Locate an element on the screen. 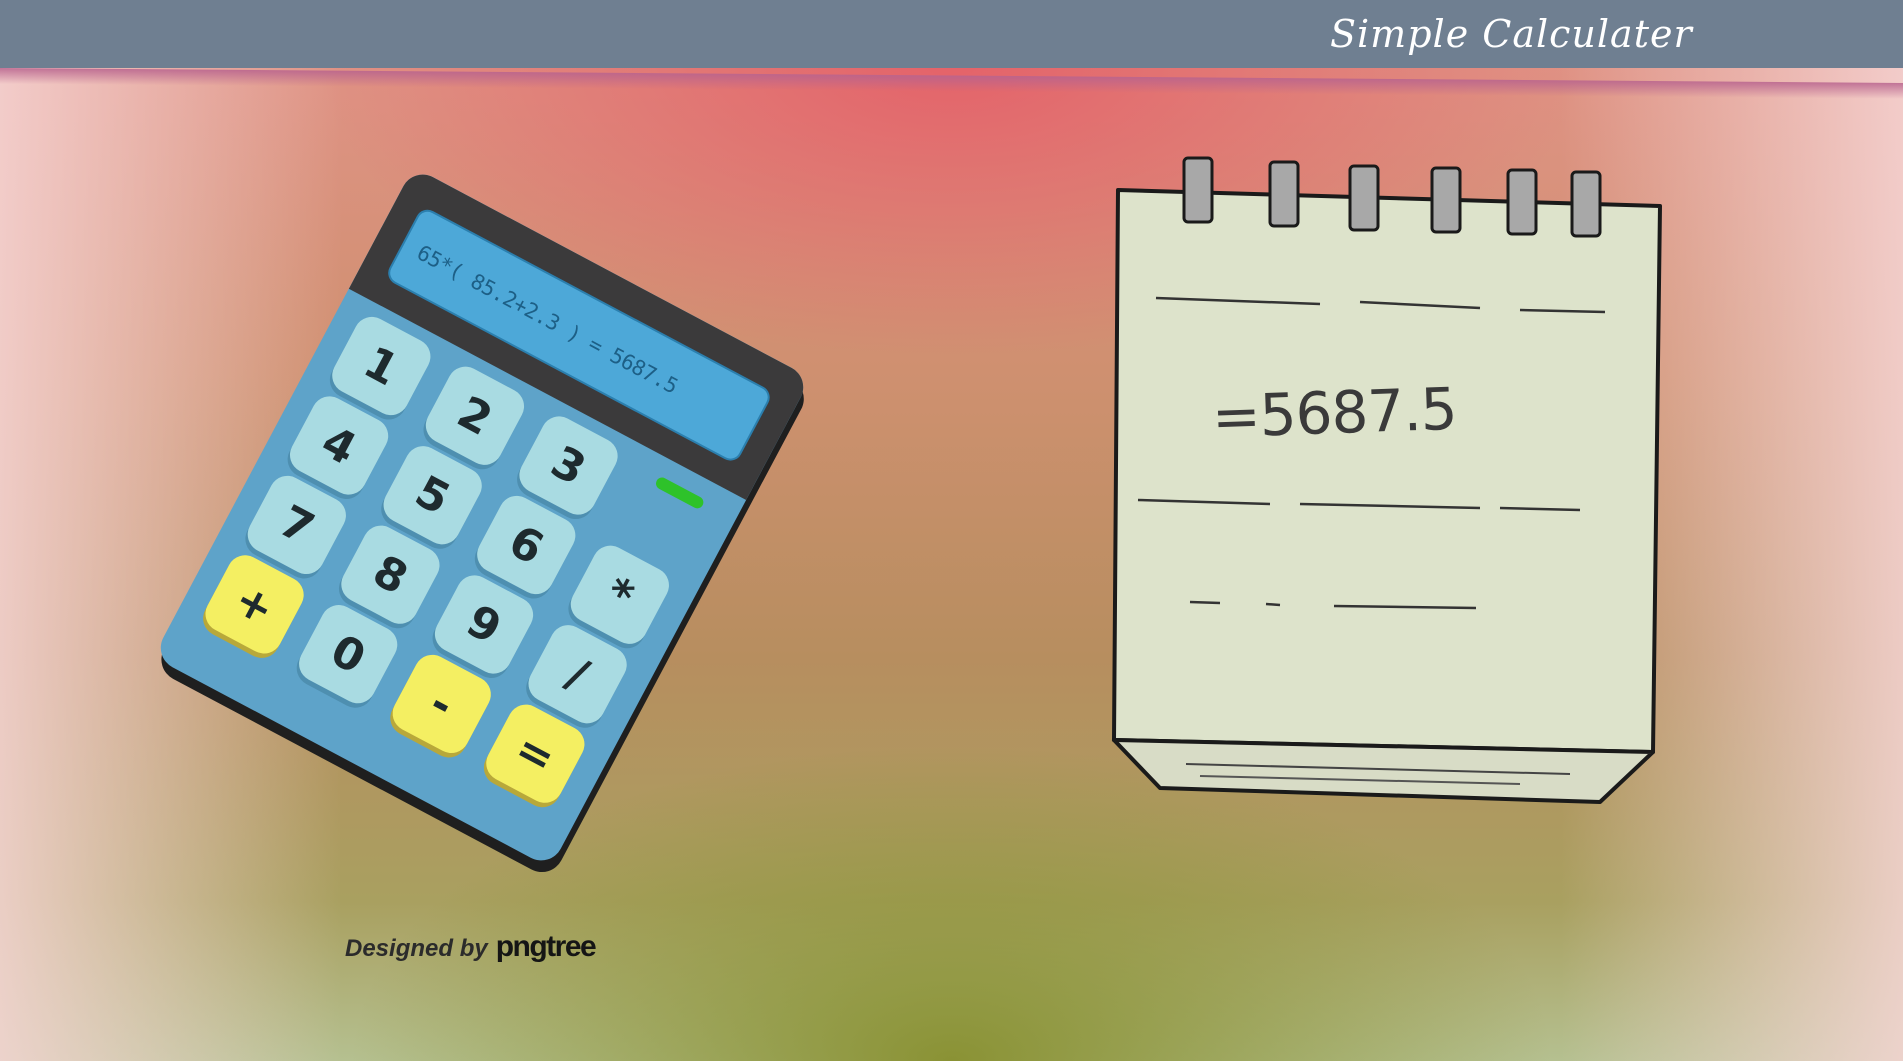 This screenshot has height=1061, width=1903. app-title: Simple Calculater is located at coordinates (1511, 34).